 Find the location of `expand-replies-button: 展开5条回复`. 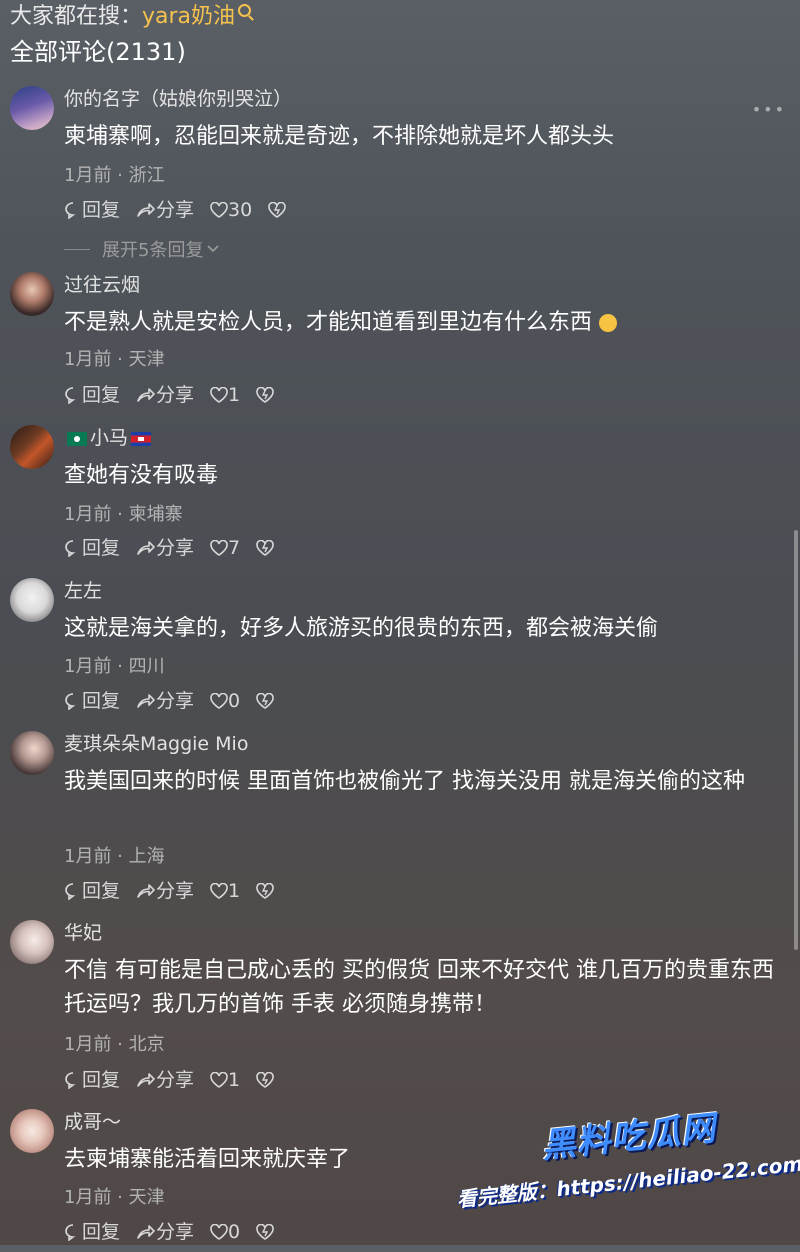

expand-replies-button: 展开5条回复 is located at coordinates (142, 249).